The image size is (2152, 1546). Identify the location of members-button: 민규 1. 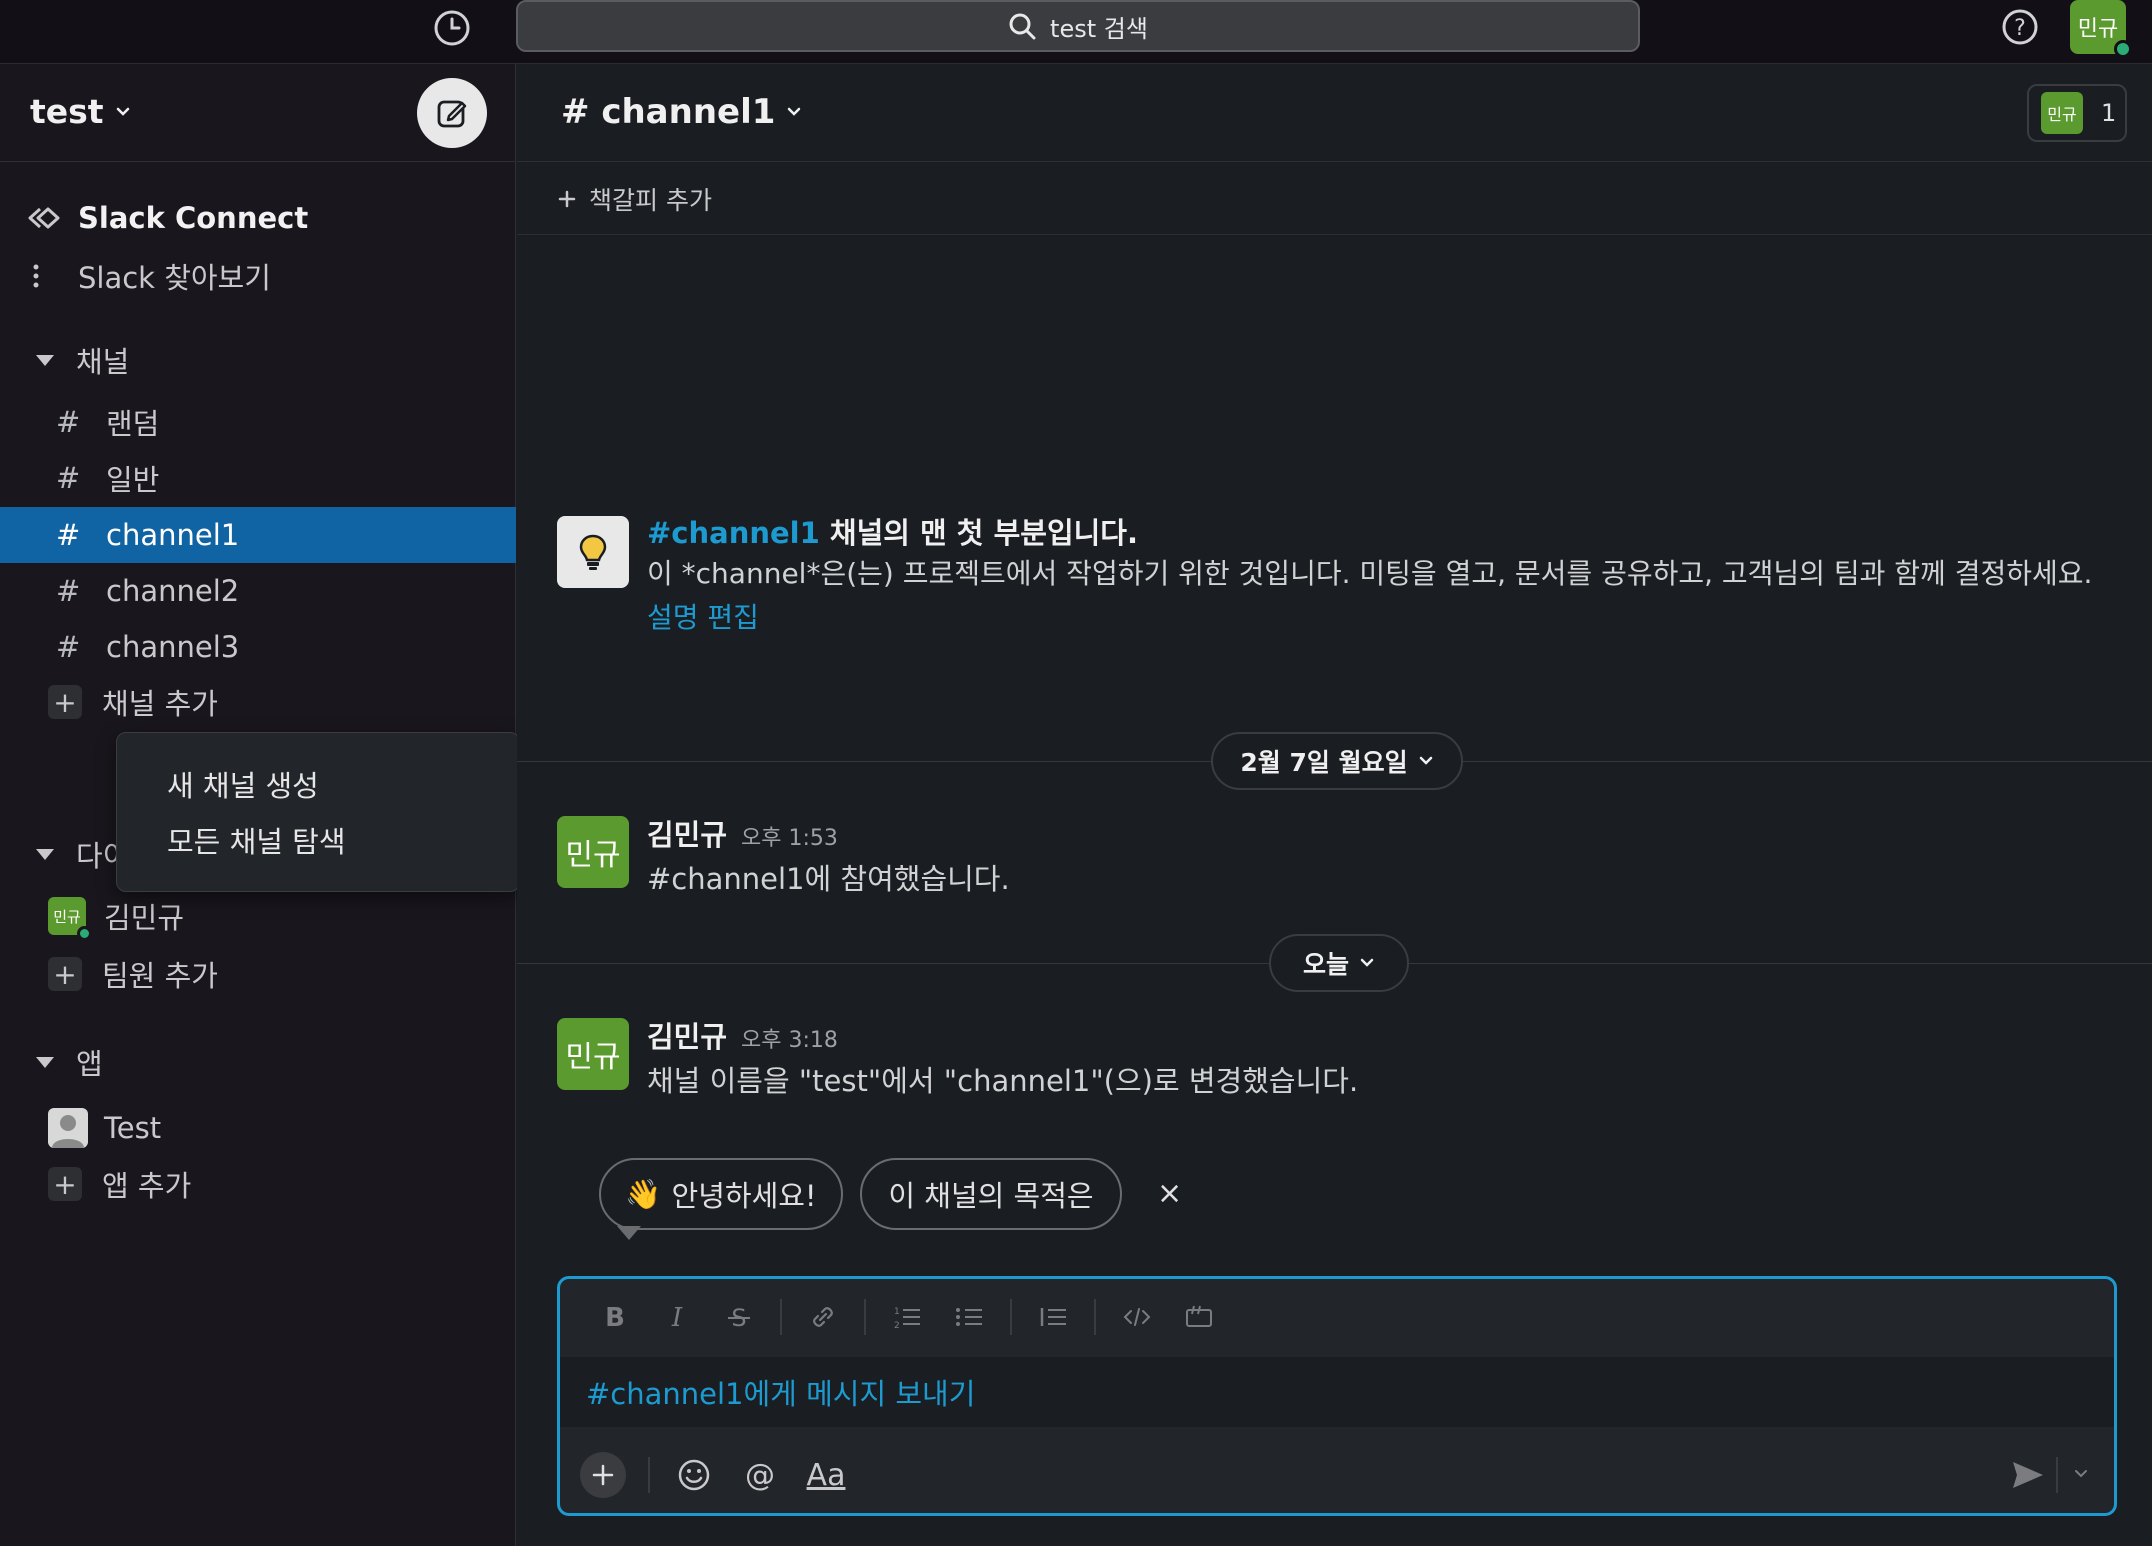
(2077, 113).